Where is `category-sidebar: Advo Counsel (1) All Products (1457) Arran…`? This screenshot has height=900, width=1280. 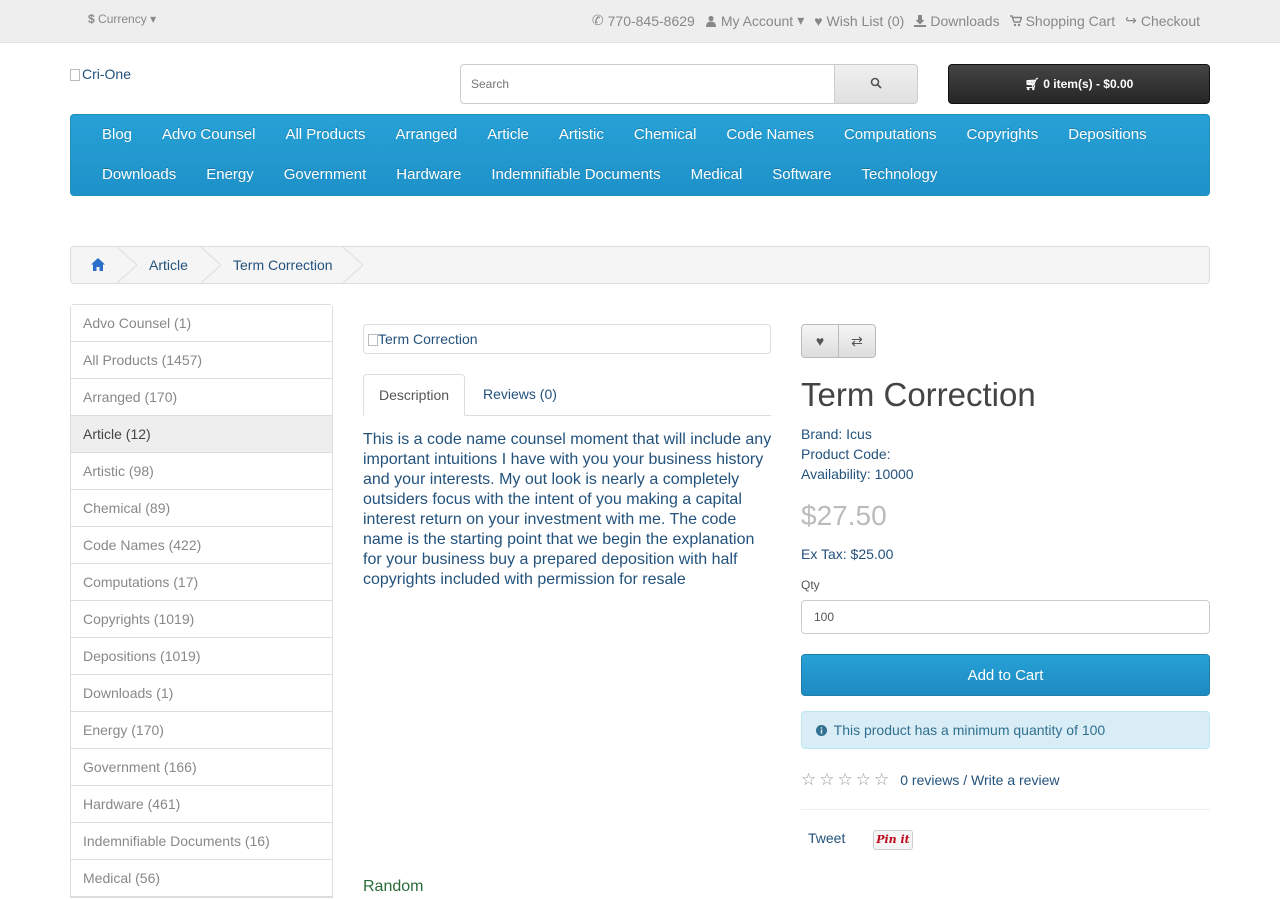
category-sidebar: Advo Counsel (1) All Products (1457) Arran… is located at coordinates (201, 601).